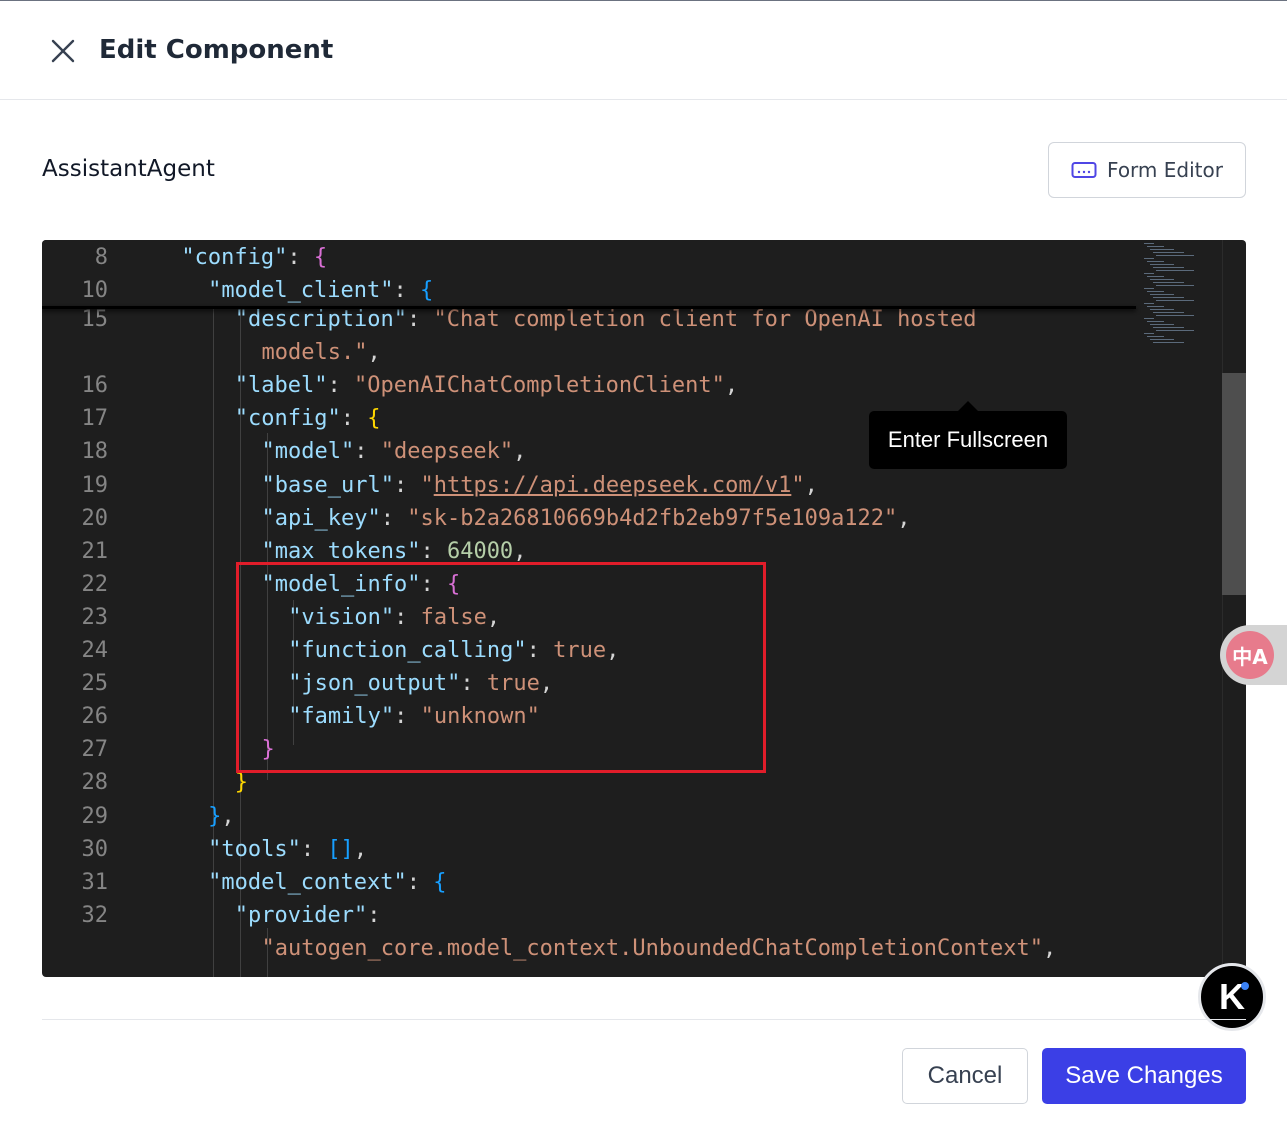 Image resolution: width=1287 pixels, height=1145 pixels. I want to click on line-code: "model_context": {, so click(327, 882).